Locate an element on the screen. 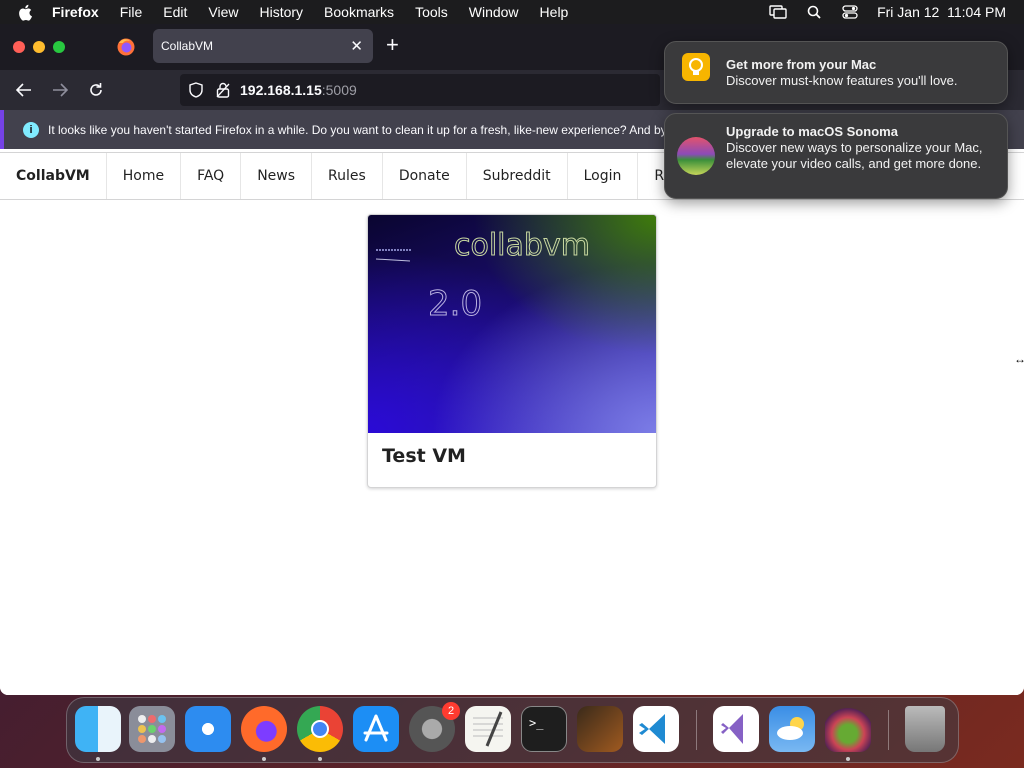  menu-bookmarks: Bookmarks is located at coordinates (359, 12).